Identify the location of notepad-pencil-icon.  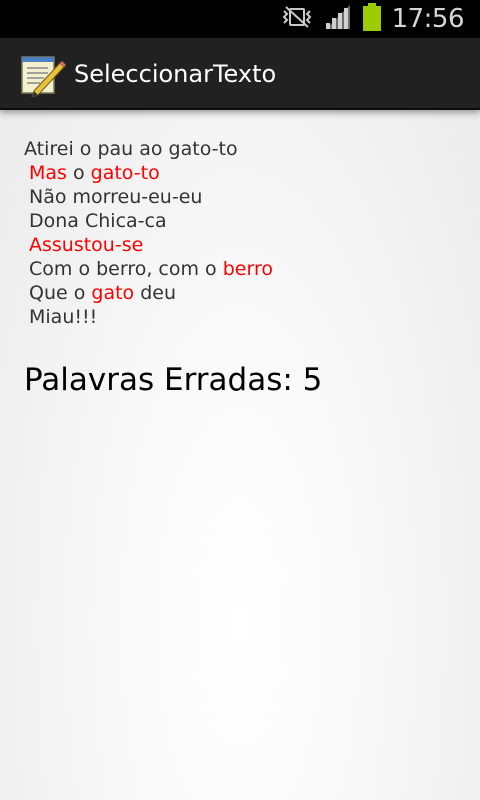
(43, 75).